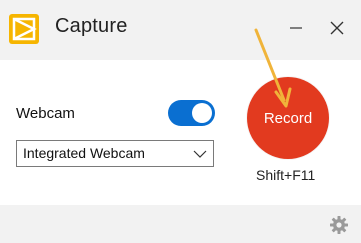 The width and height of the screenshot is (361, 243). I want to click on gear-icon, so click(339, 225).